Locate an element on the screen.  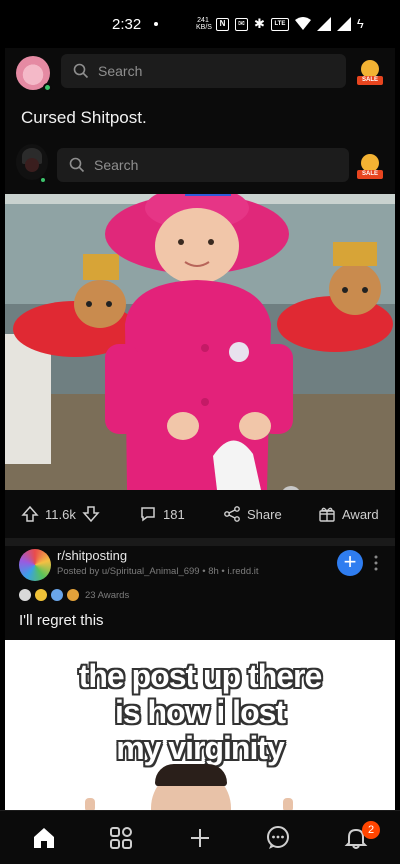
online-indicator is located at coordinates (47, 87).